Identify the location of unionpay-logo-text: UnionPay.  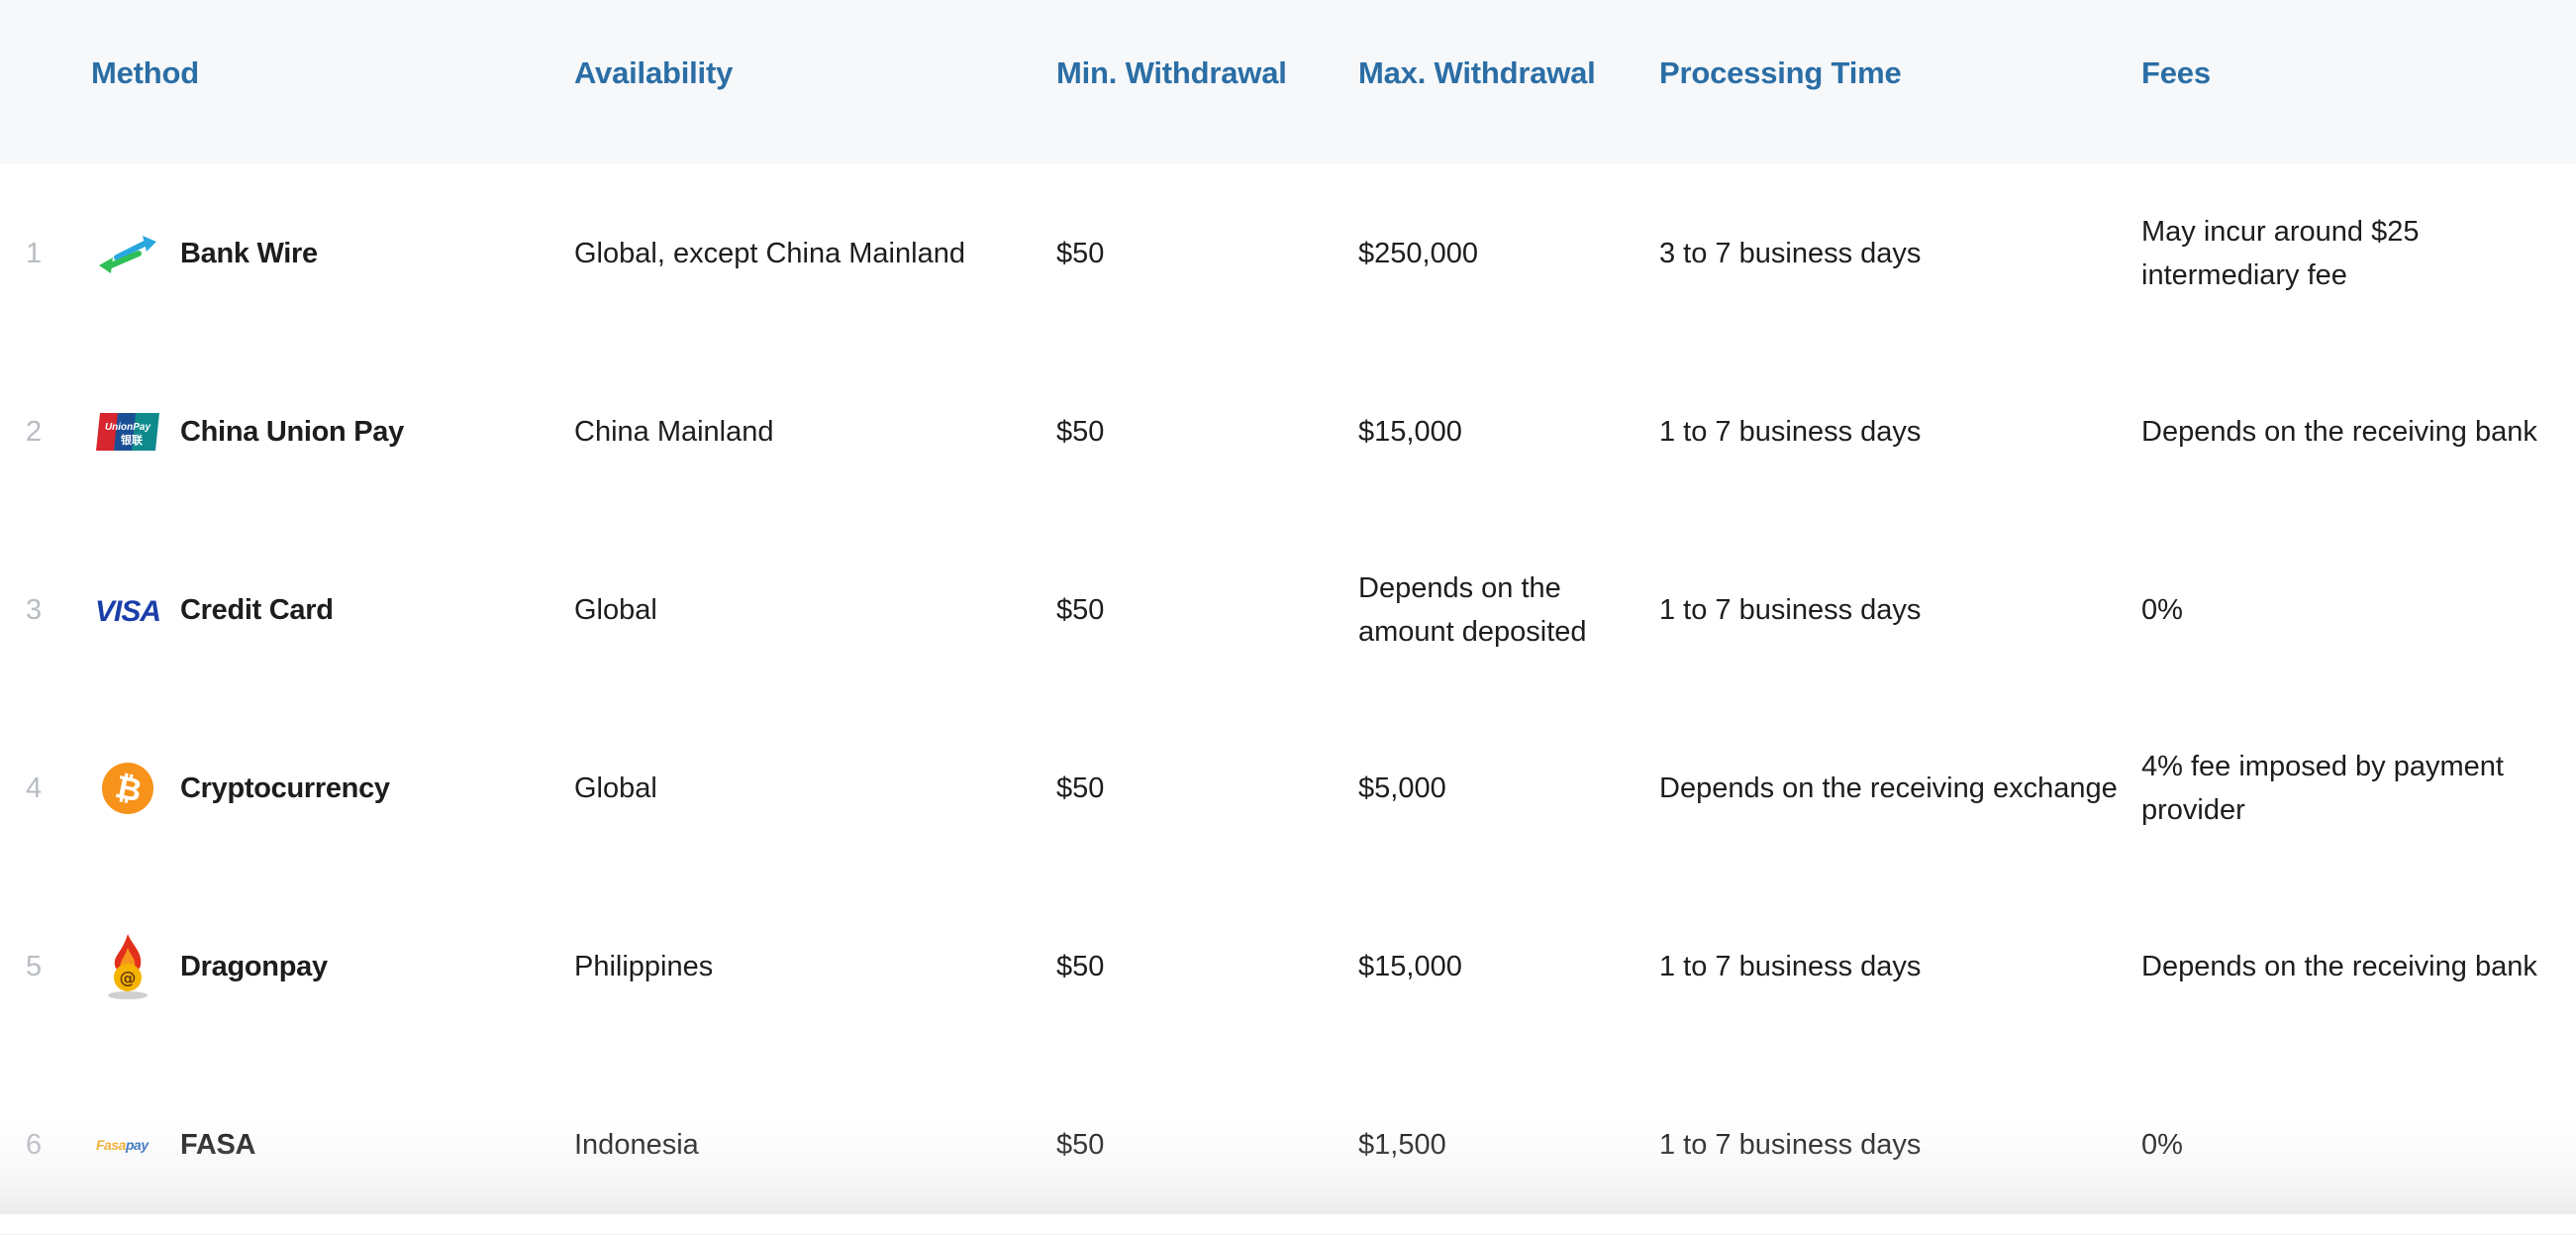
(128, 427).